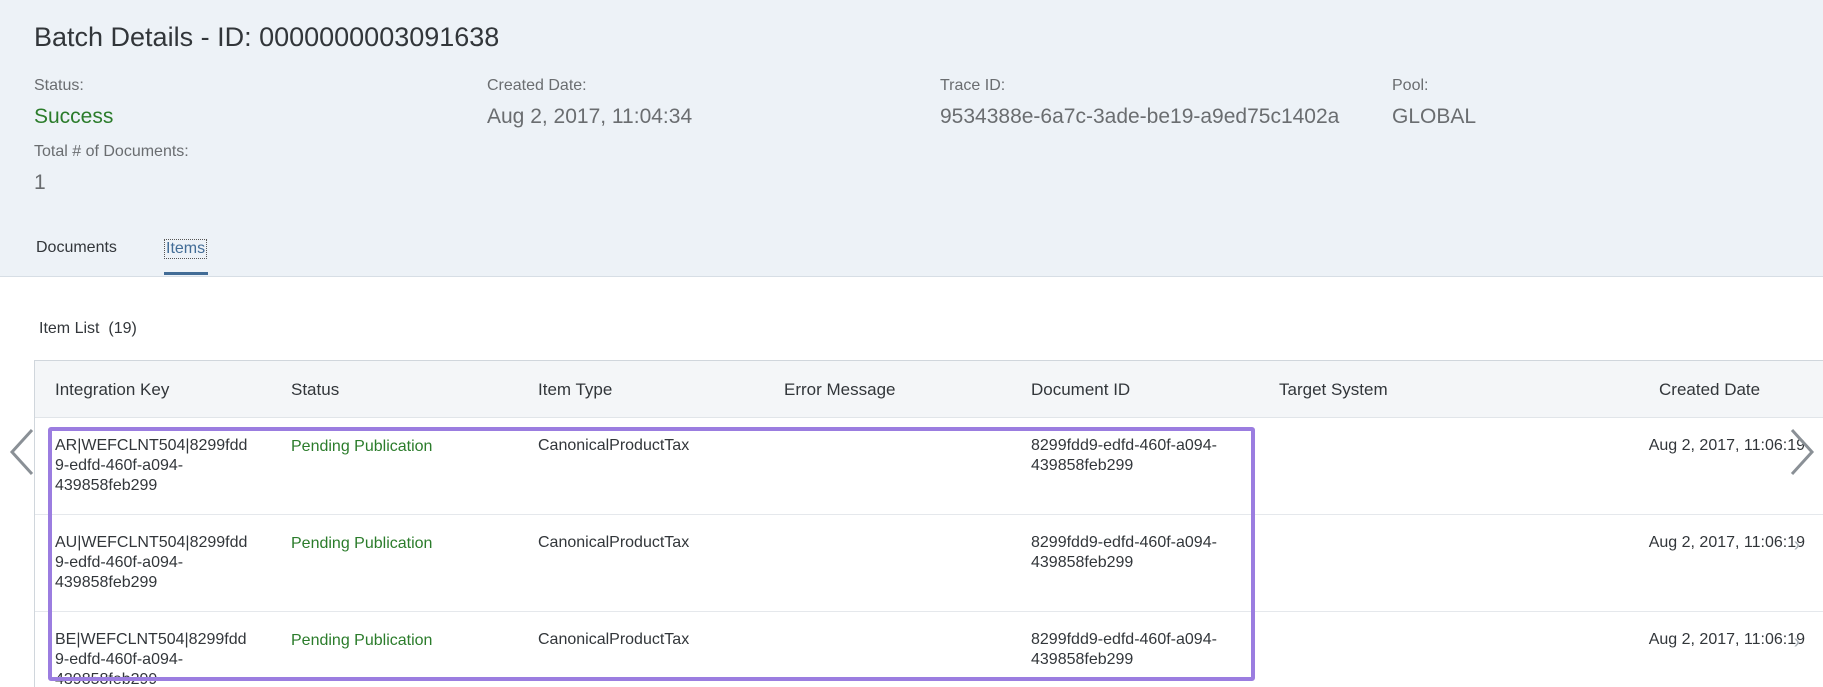 The height and width of the screenshot is (687, 1823). Describe the element at coordinates (111, 151) in the screenshot. I see `total-documents-label: Total # of Documents:` at that location.